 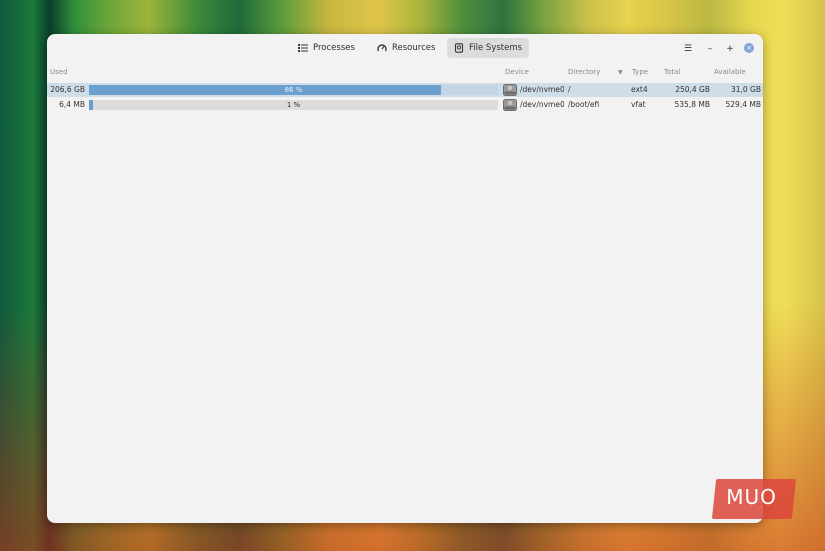 I want to click on tab-resources: Resources, so click(x=406, y=48).